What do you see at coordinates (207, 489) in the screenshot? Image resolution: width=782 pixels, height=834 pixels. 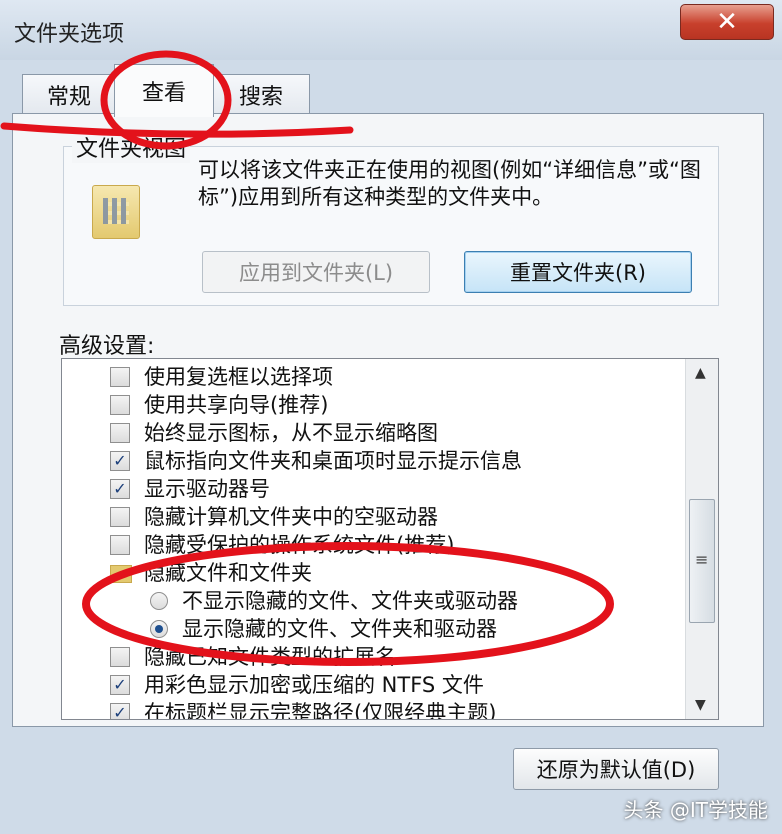 I see `list-item-label: 显示驱动器号` at bounding box center [207, 489].